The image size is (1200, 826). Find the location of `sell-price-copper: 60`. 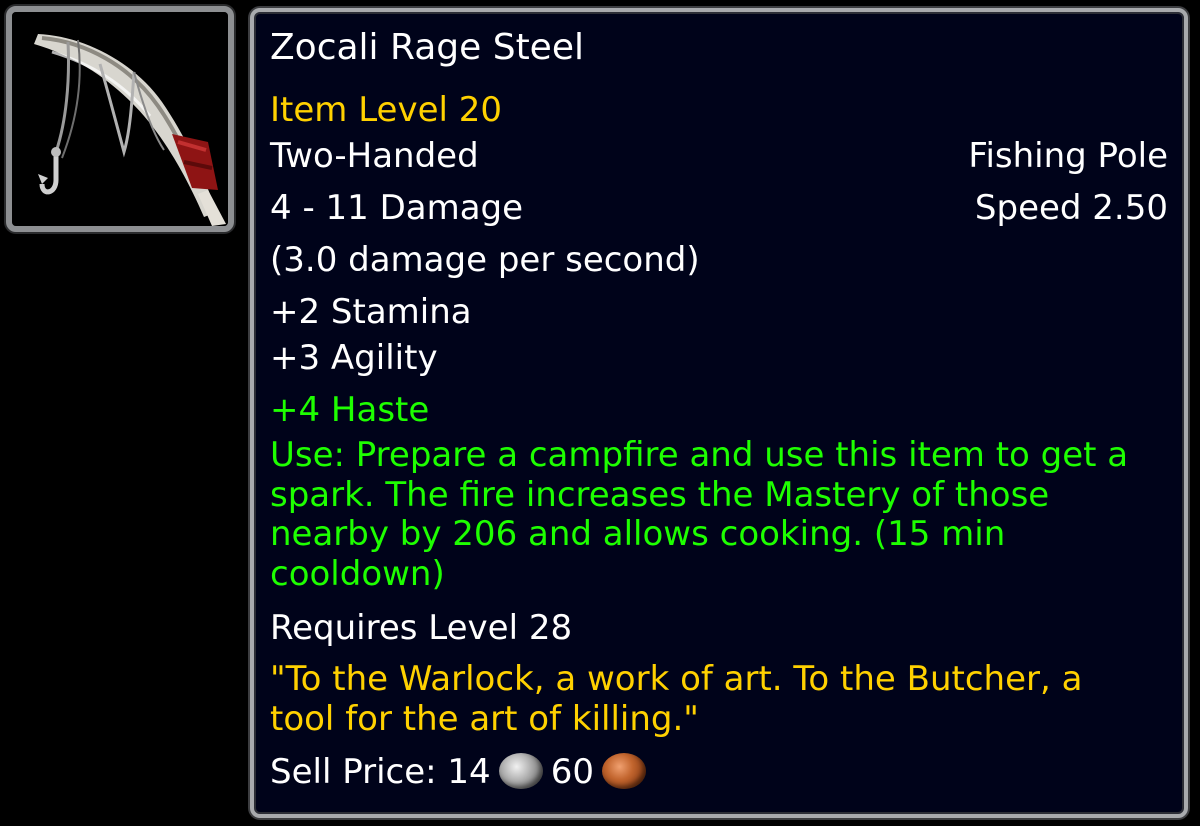

sell-price-copper: 60 is located at coordinates (572, 772).